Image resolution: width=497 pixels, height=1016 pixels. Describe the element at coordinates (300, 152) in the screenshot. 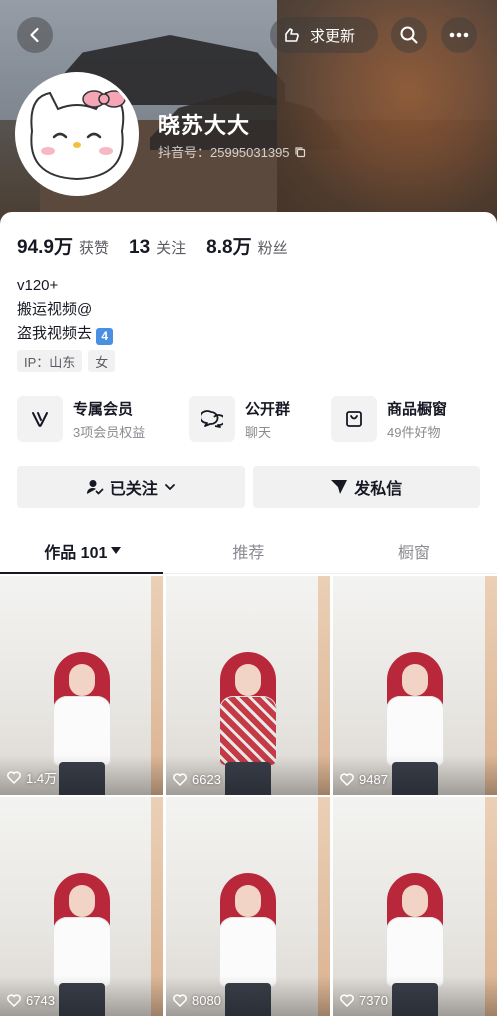

I see `copy-icon` at that location.